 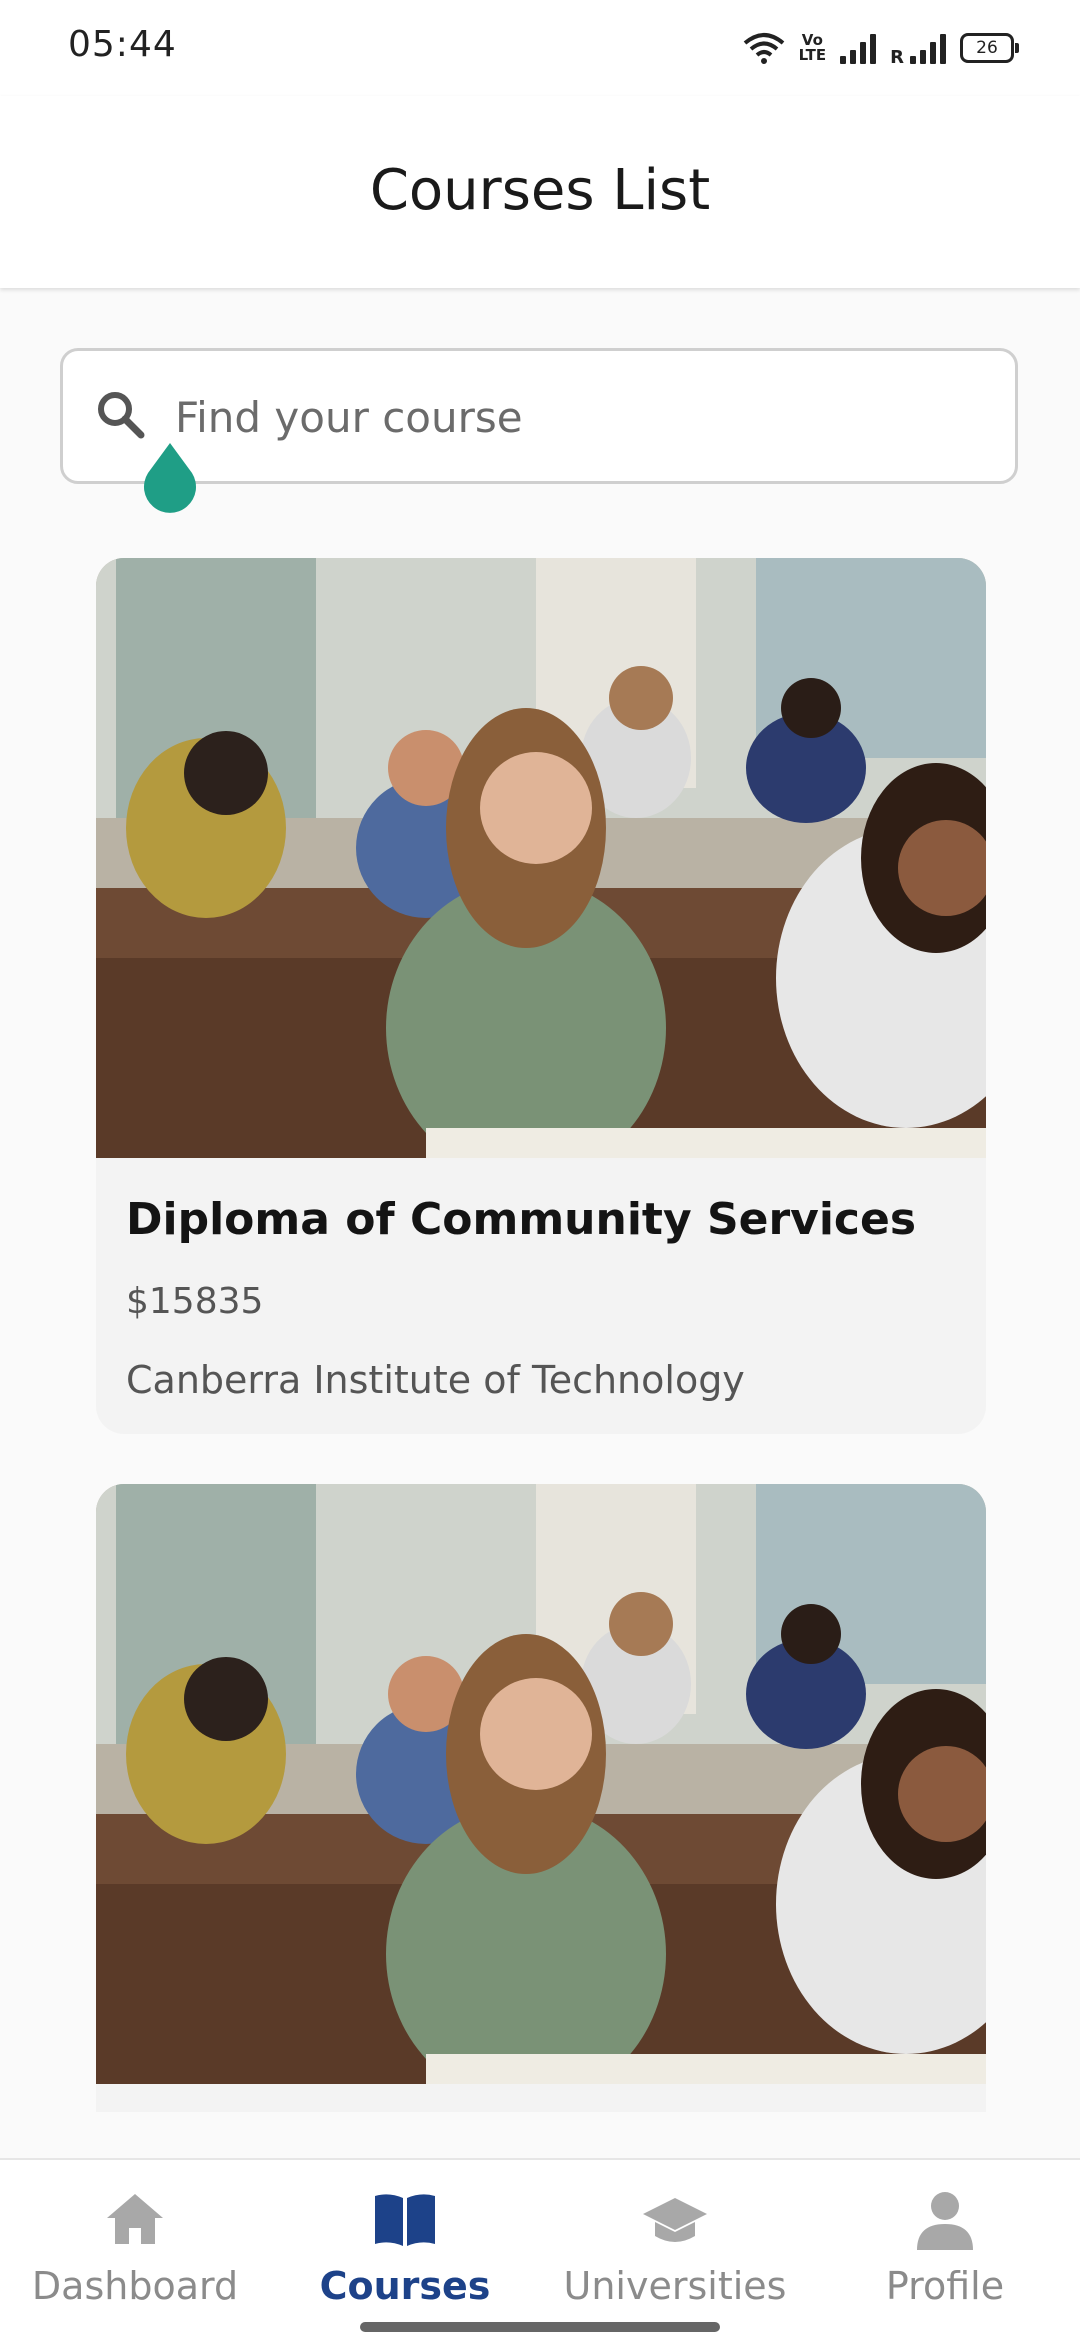 I want to click on home-icon, so click(x=135, y=2219).